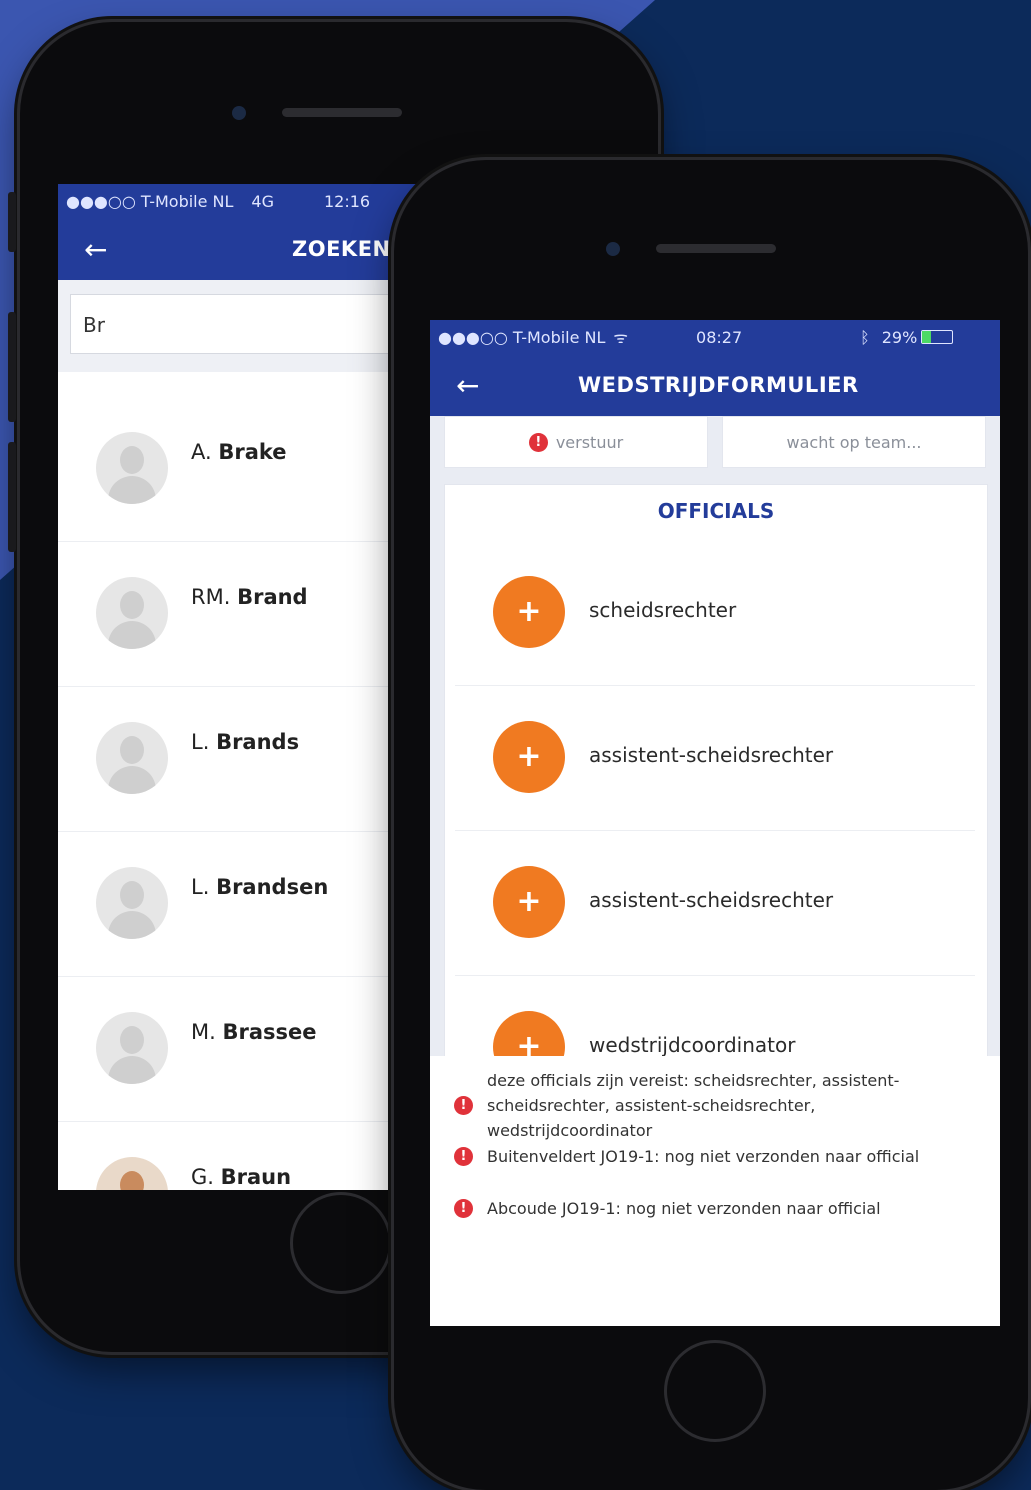  Describe the element at coordinates (718, 385) in the screenshot. I see `page-title: WEDSTRIJDFORMULIER` at that location.